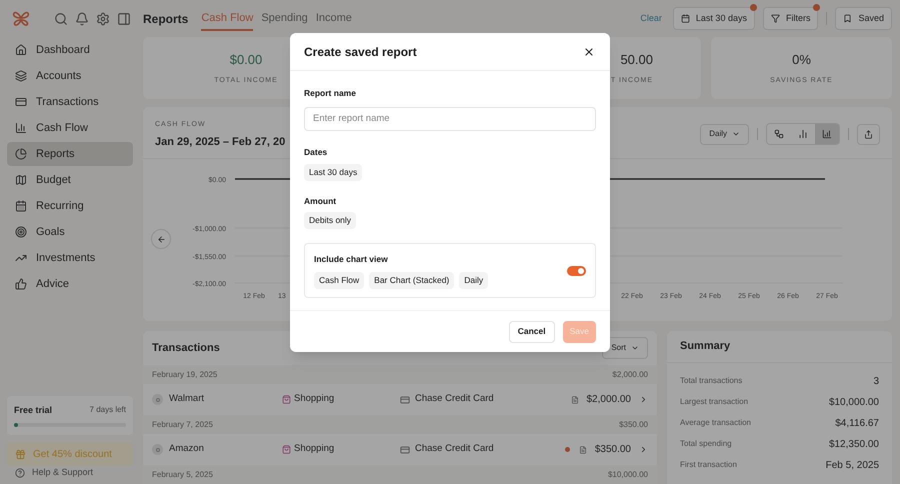  I want to click on settings-icon, so click(103, 19).